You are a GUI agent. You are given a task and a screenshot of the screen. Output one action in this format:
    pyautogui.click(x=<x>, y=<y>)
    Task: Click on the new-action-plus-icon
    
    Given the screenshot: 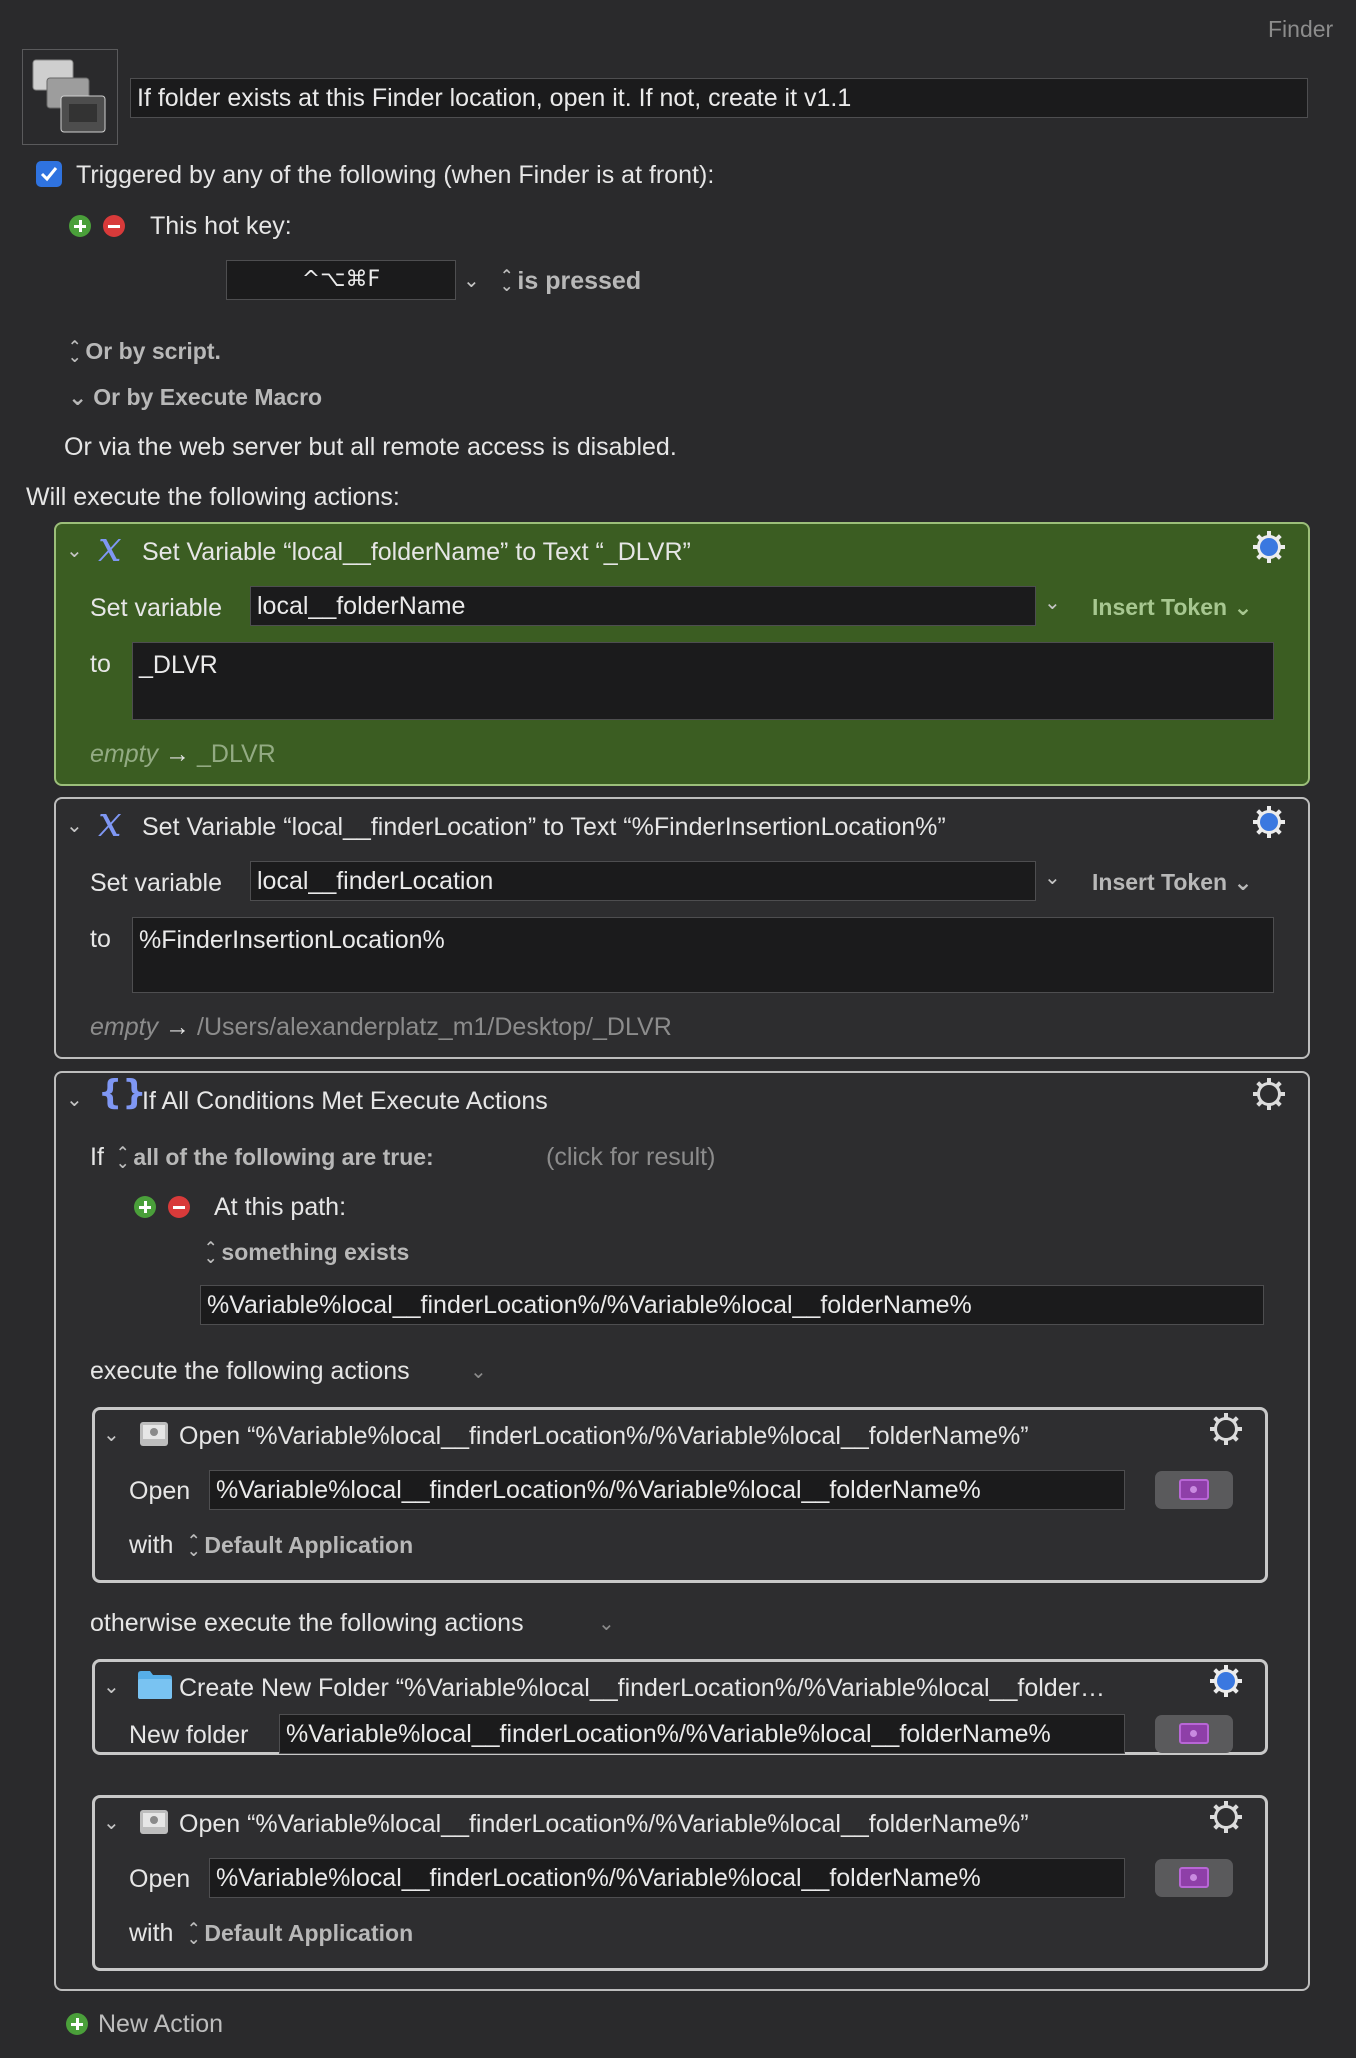 What is the action you would take?
    pyautogui.click(x=77, y=2024)
    